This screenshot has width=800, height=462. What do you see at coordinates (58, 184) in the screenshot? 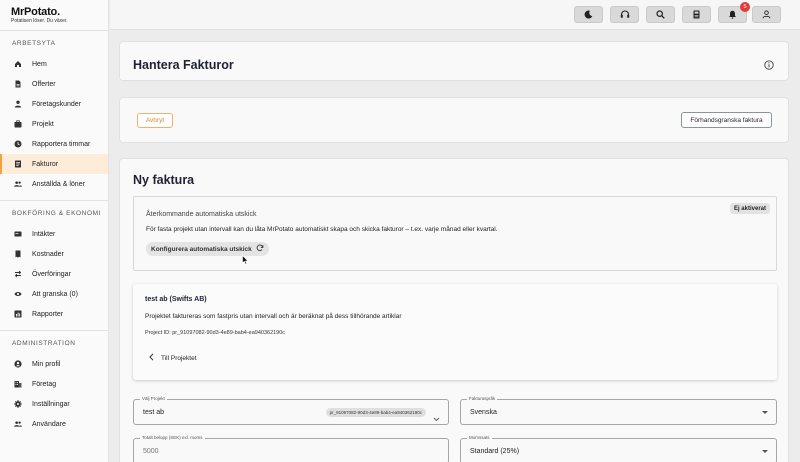
I see `sidebar-item-label: Anställda & löner` at bounding box center [58, 184].